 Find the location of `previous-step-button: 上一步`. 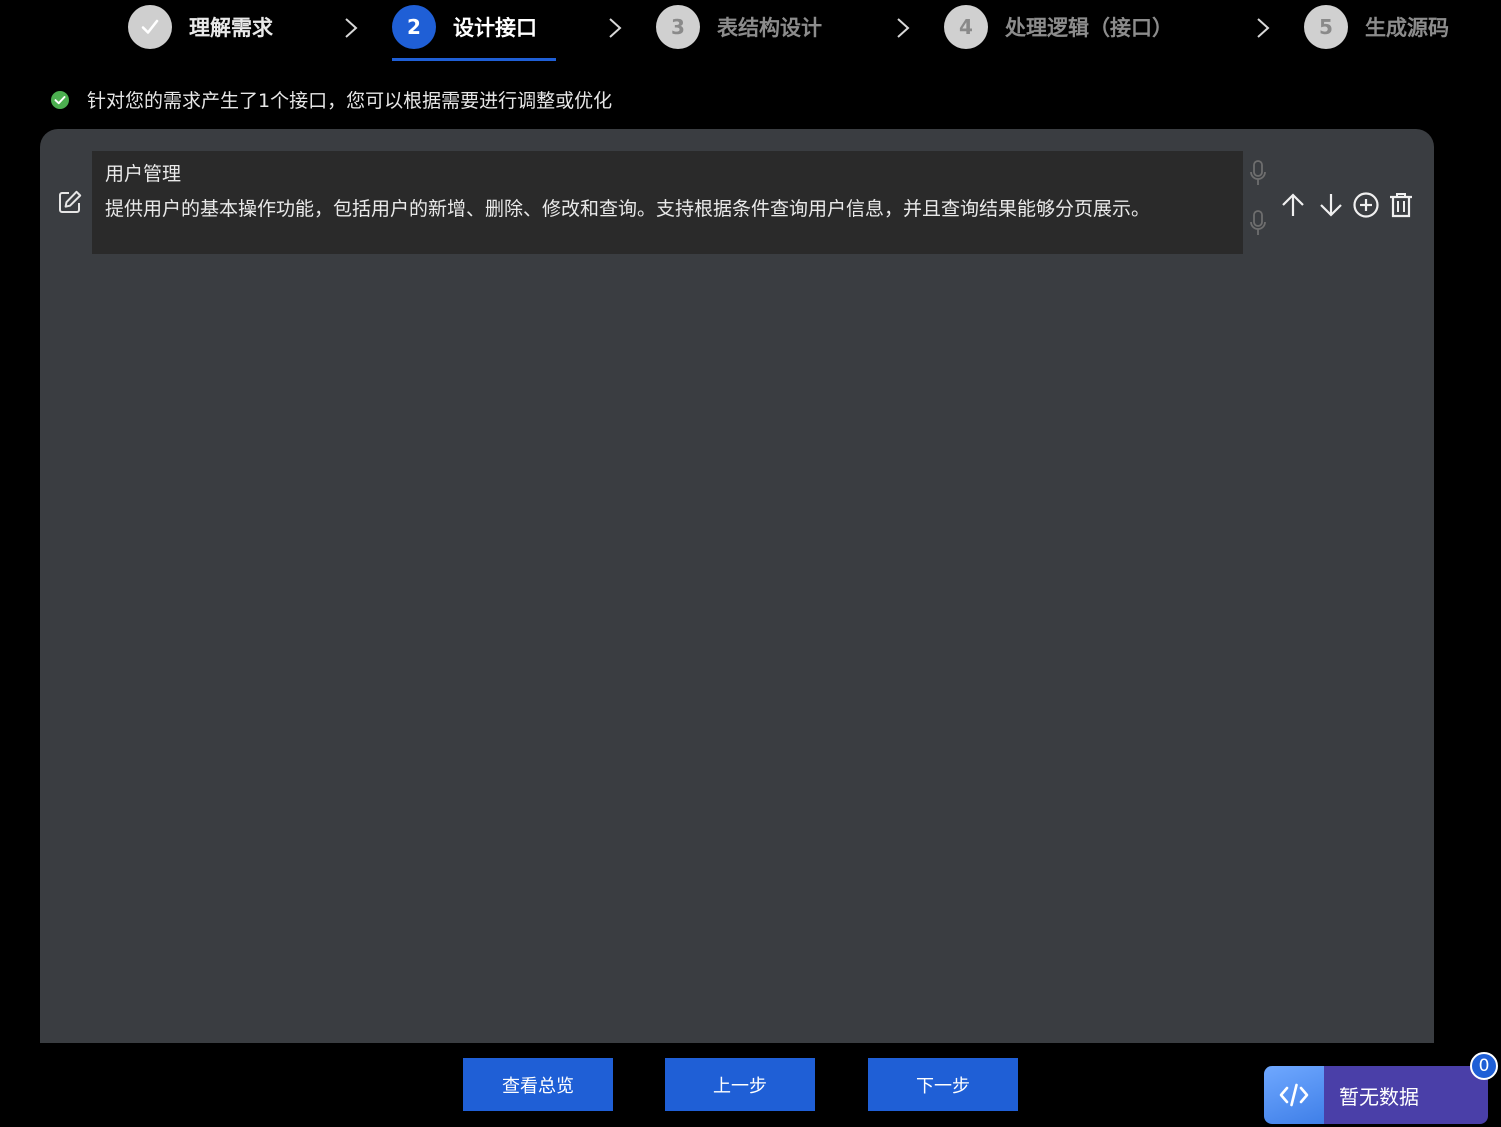

previous-step-button: 上一步 is located at coordinates (740, 1084).